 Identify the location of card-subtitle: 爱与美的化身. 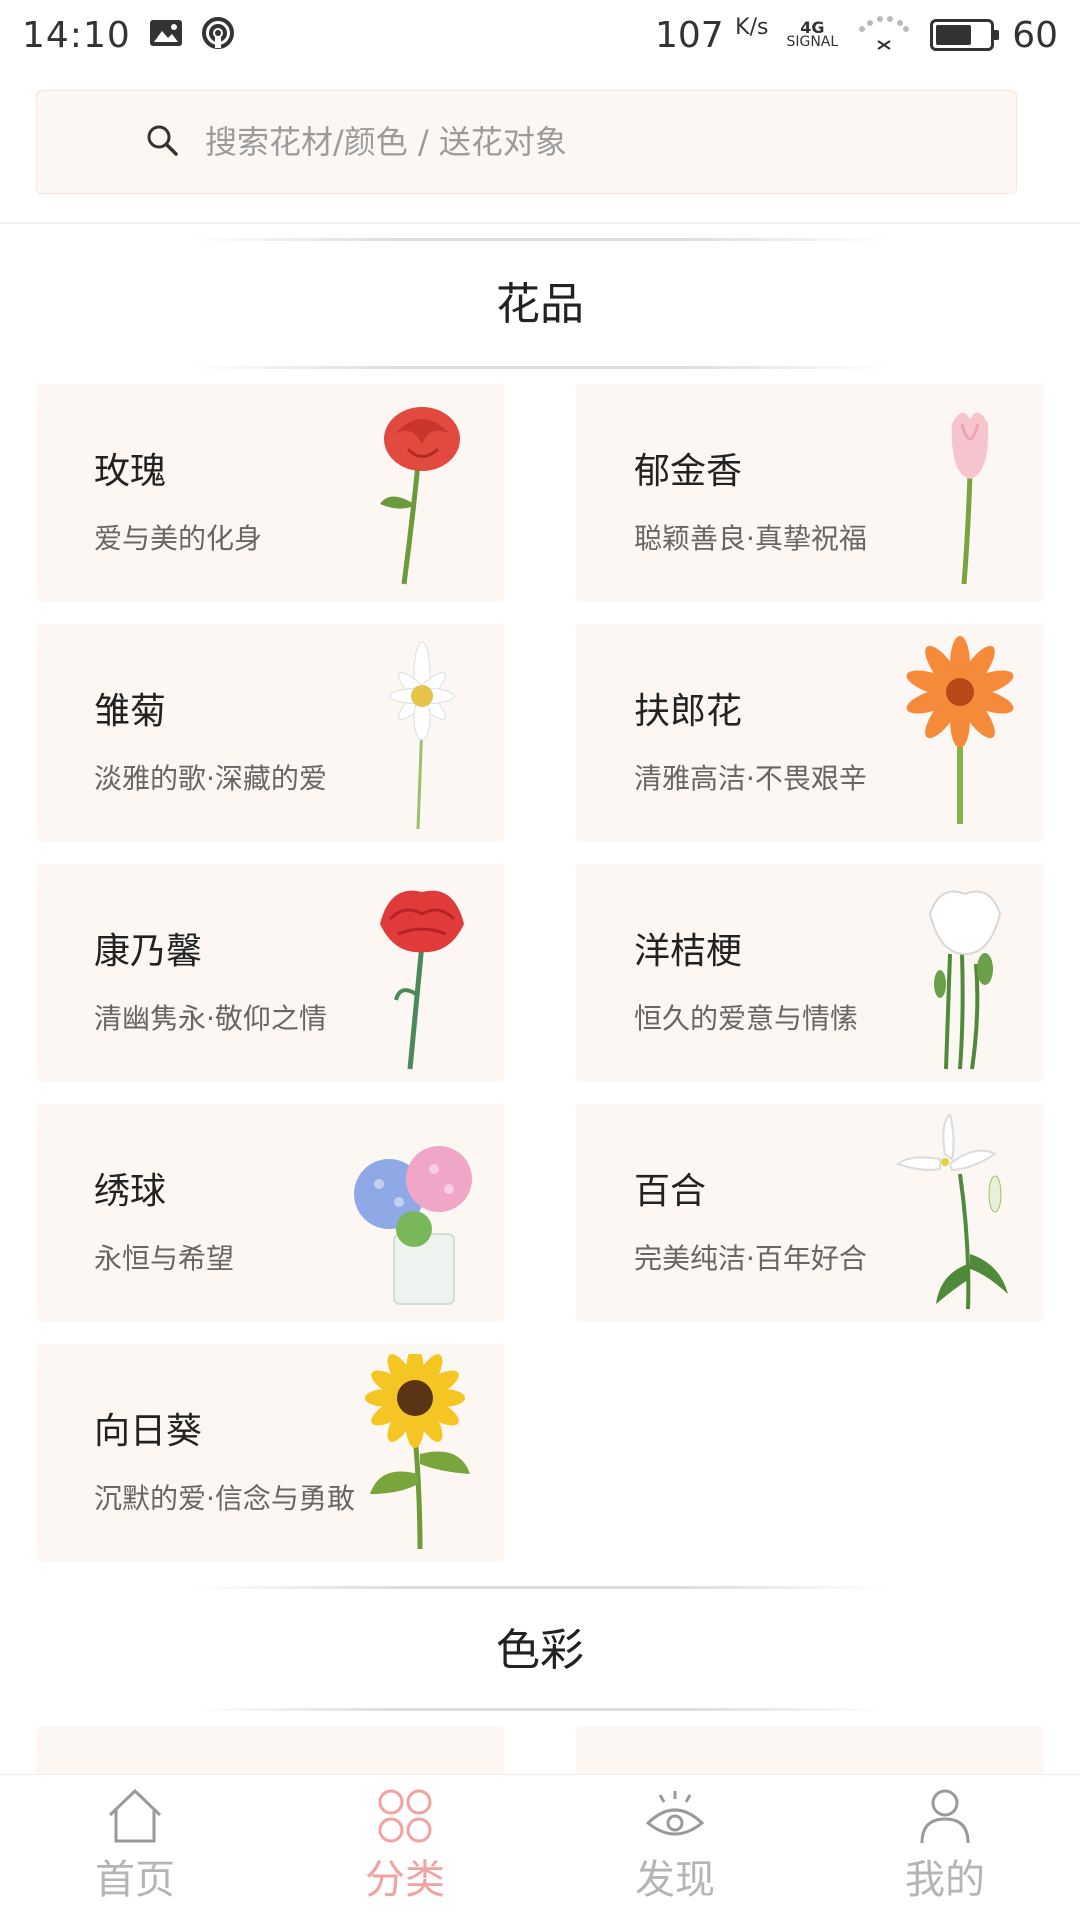
(178, 538).